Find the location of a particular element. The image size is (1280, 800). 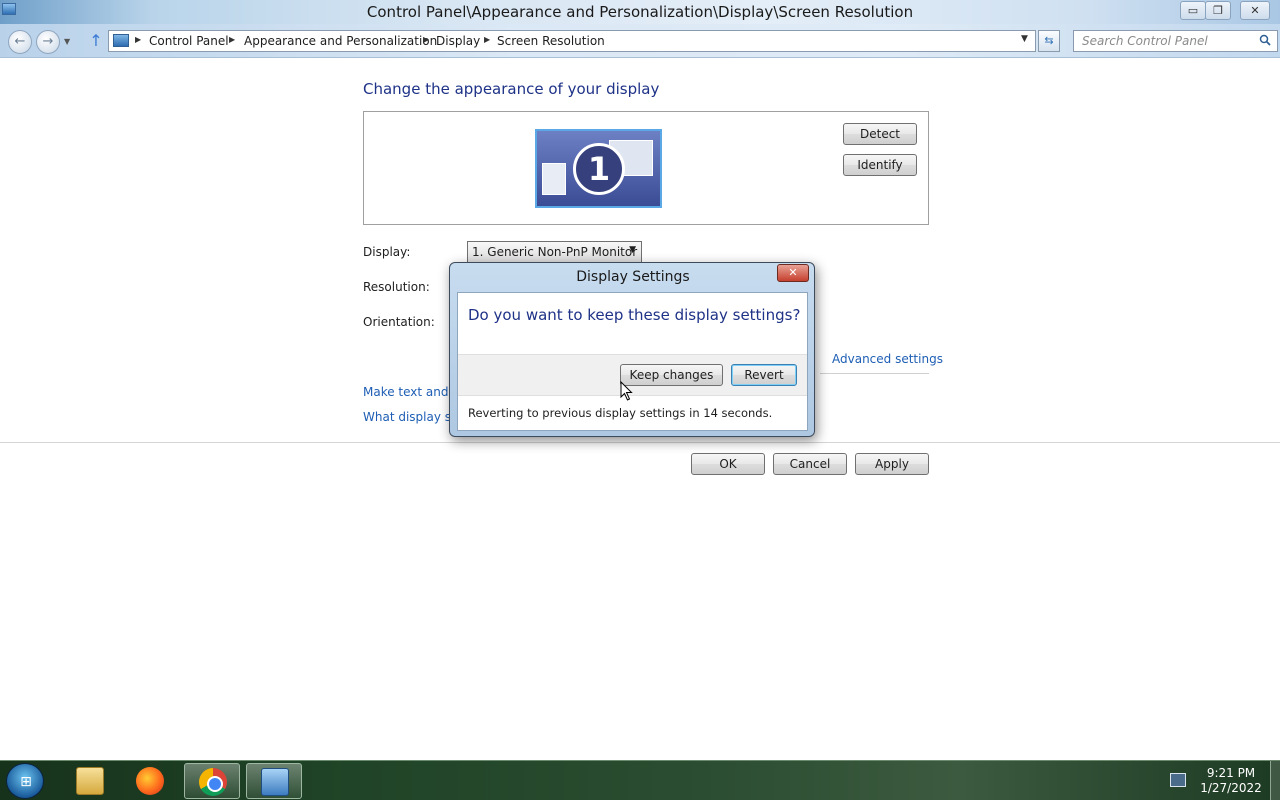

taskbar-firefox is located at coordinates (150, 781).